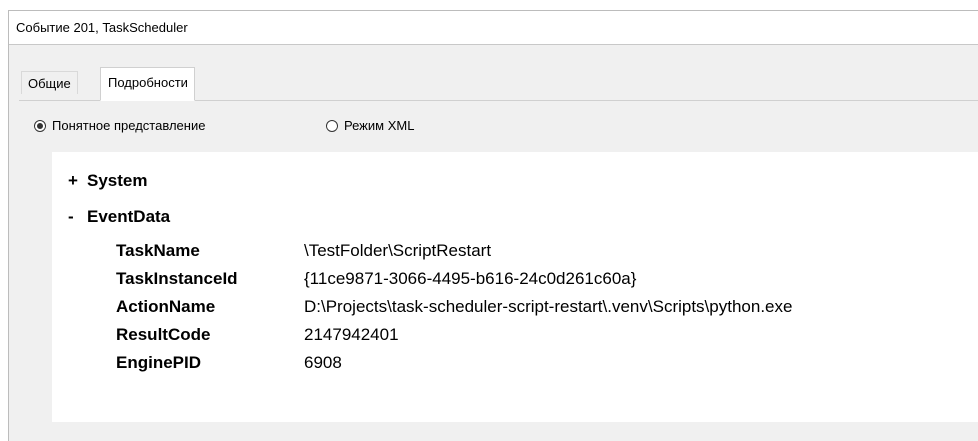 Image resolution: width=978 pixels, height=441 pixels. I want to click on friendly-view-radio: Понятное представление, so click(119, 125).